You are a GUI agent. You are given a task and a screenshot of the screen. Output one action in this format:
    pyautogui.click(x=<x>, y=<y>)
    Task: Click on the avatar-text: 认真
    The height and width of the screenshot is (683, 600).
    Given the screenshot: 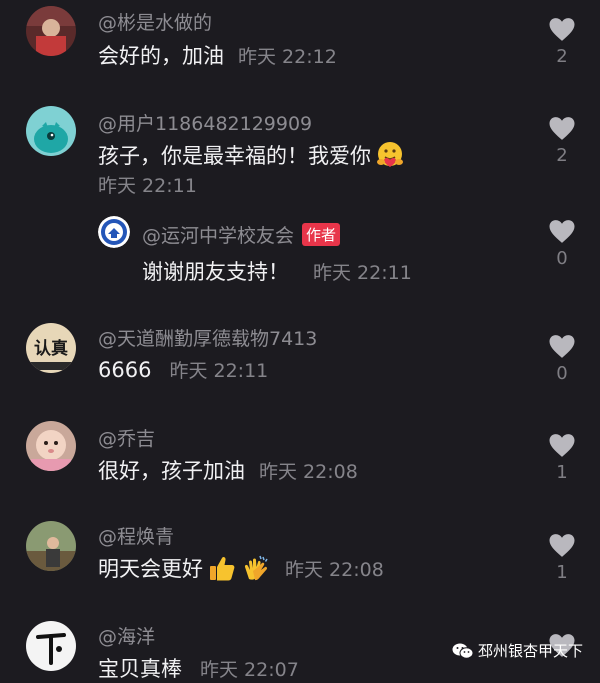 What is the action you would take?
    pyautogui.click(x=51, y=348)
    